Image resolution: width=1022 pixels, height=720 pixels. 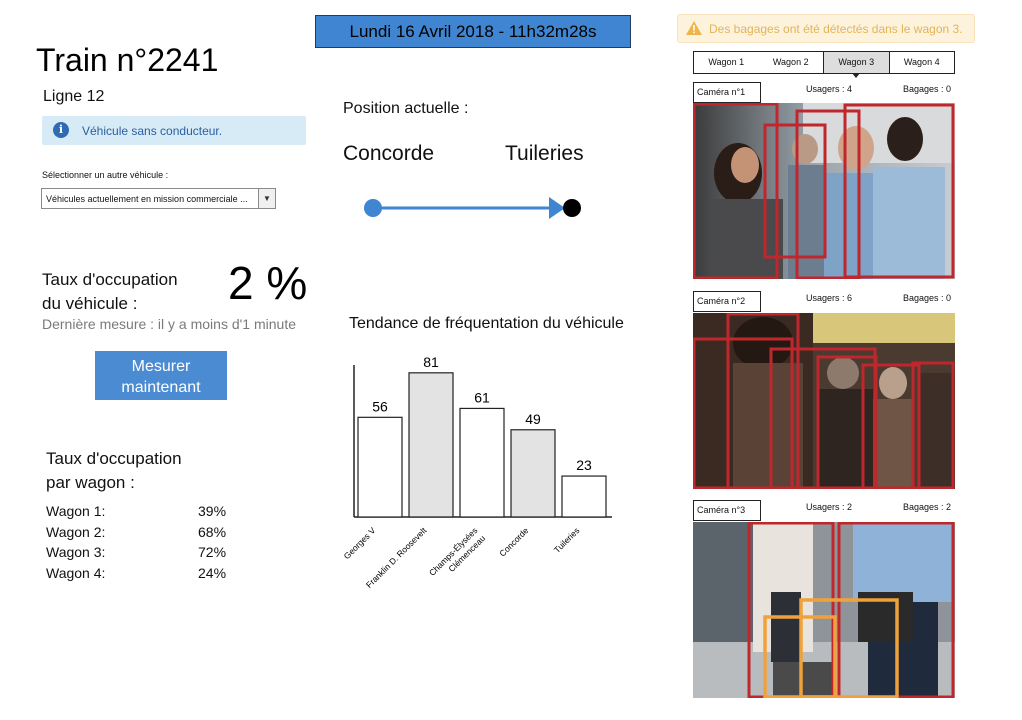 I want to click on camera-bags-count: Bagages : 2, so click(x=926, y=507).